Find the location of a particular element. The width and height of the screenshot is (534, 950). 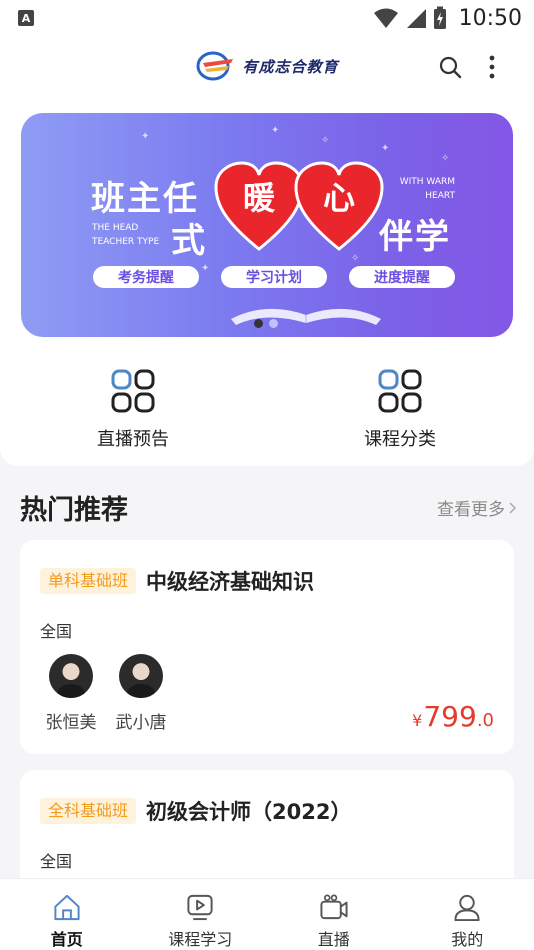

user-icon is located at coordinates (467, 908).